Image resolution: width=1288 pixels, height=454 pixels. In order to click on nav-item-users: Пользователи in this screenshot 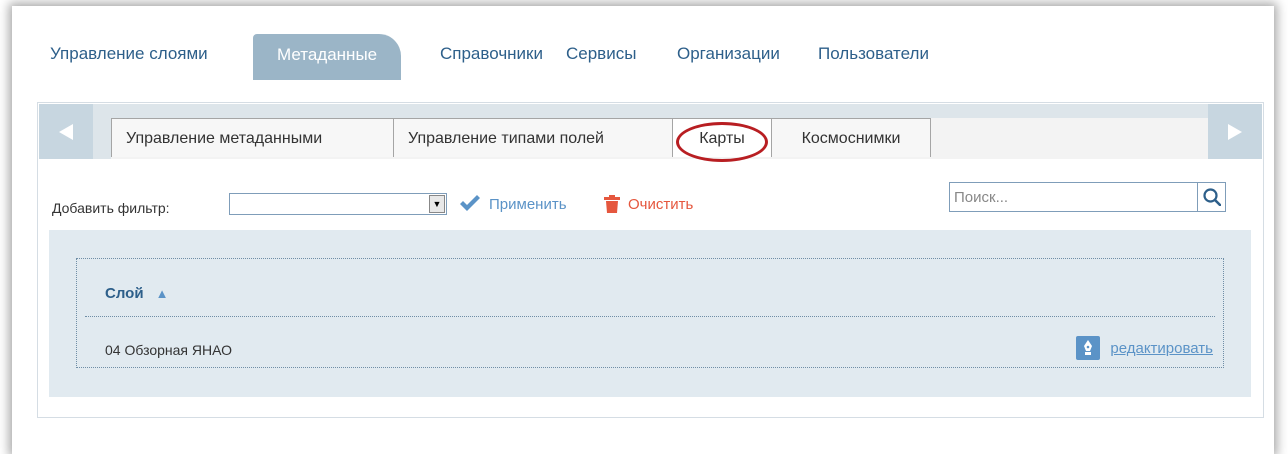, I will do `click(873, 54)`.